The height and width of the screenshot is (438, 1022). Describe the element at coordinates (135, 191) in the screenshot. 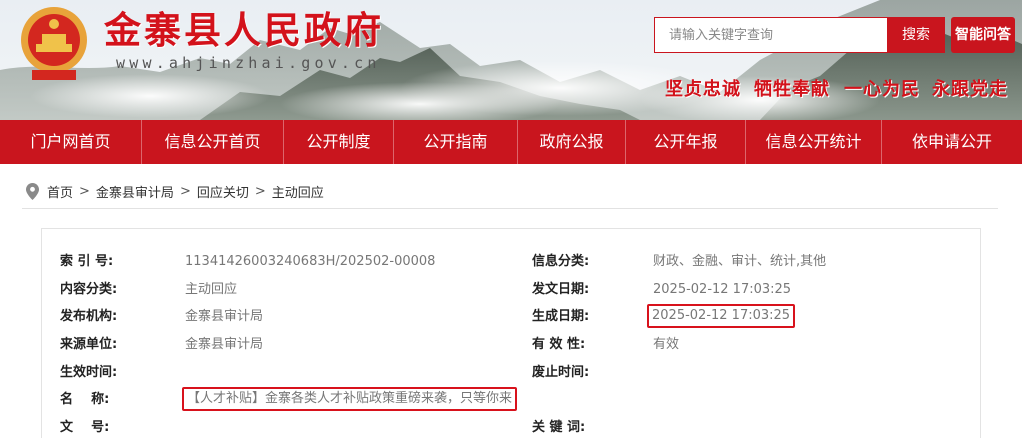

I see `breadcrumb-audit-bureau: 金寨县审计局` at that location.